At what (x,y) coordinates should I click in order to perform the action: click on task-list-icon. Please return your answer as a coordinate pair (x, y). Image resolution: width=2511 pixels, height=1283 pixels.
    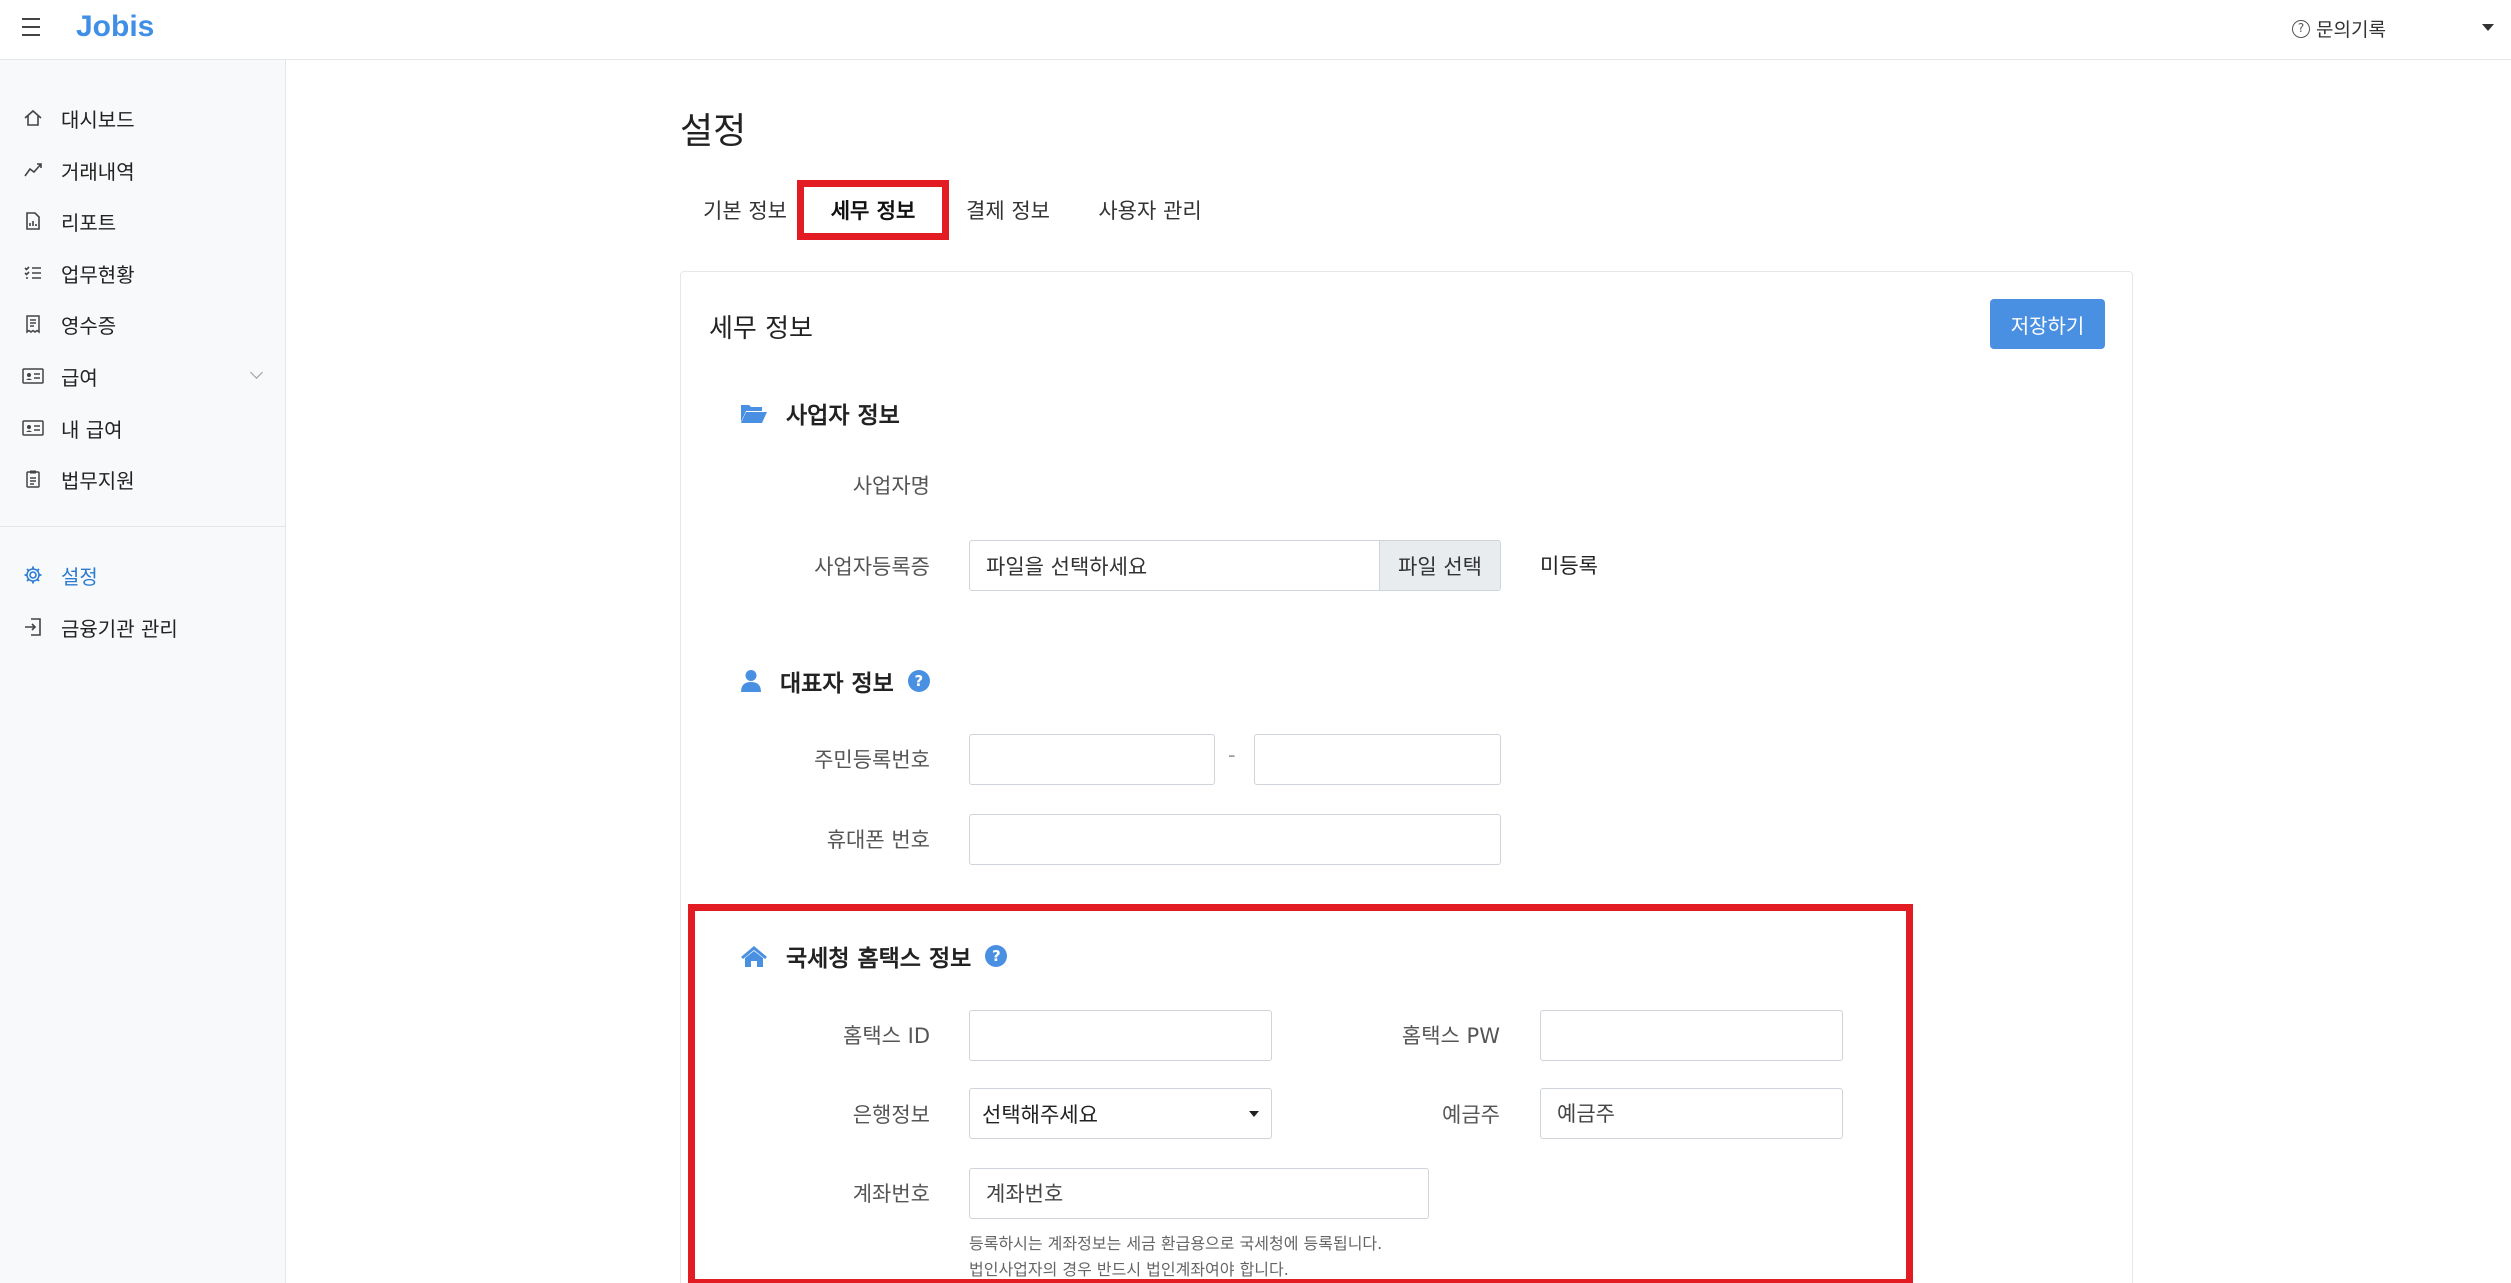
    Looking at the image, I should click on (33, 273).